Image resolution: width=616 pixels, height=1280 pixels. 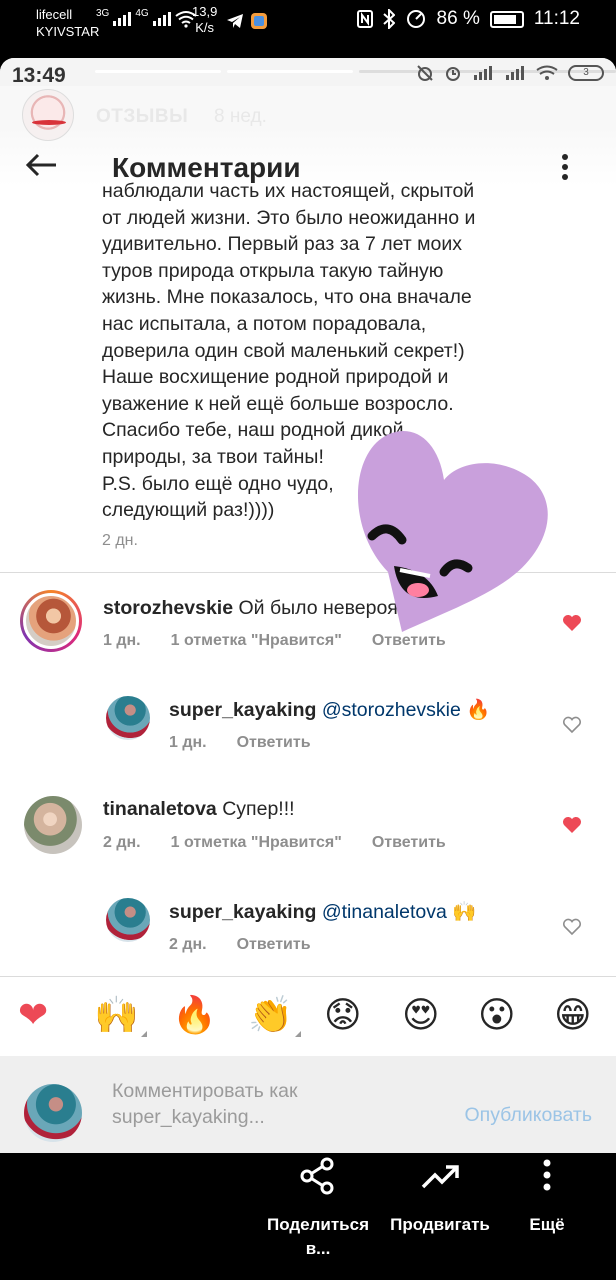 I want to click on wifi-icon, so click(x=547, y=72).